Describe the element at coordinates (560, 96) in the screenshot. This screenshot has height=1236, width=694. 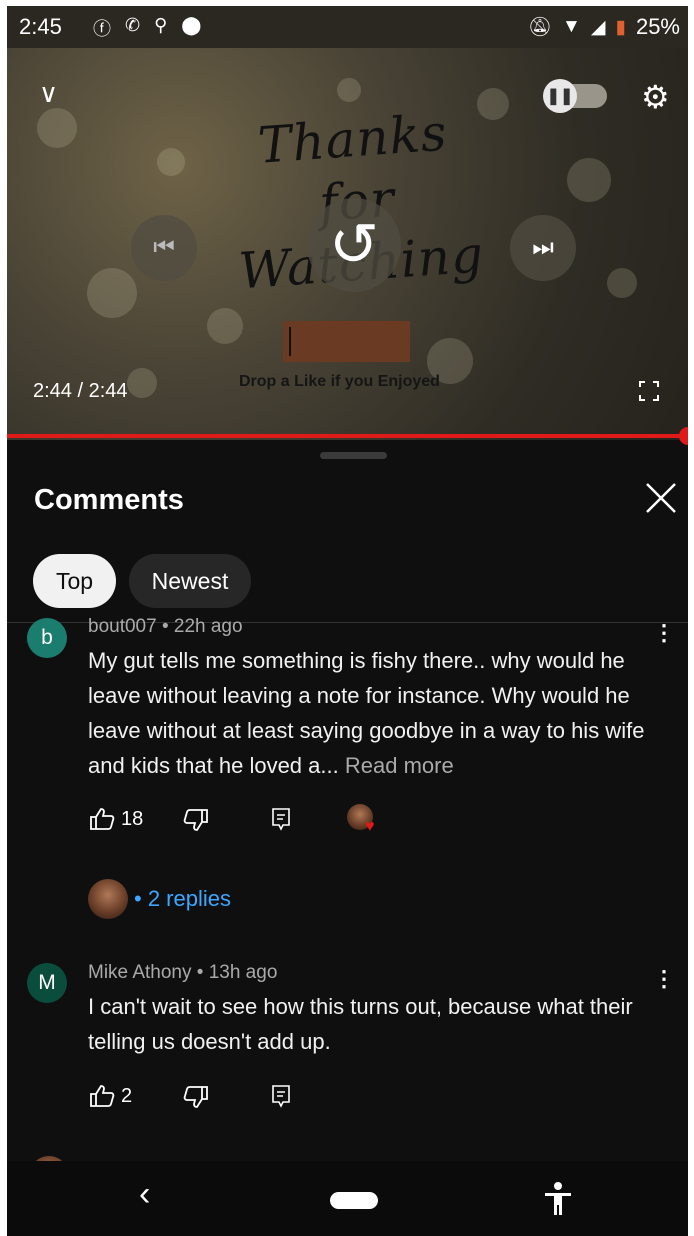
I see `pause-icon: ❚❚` at that location.